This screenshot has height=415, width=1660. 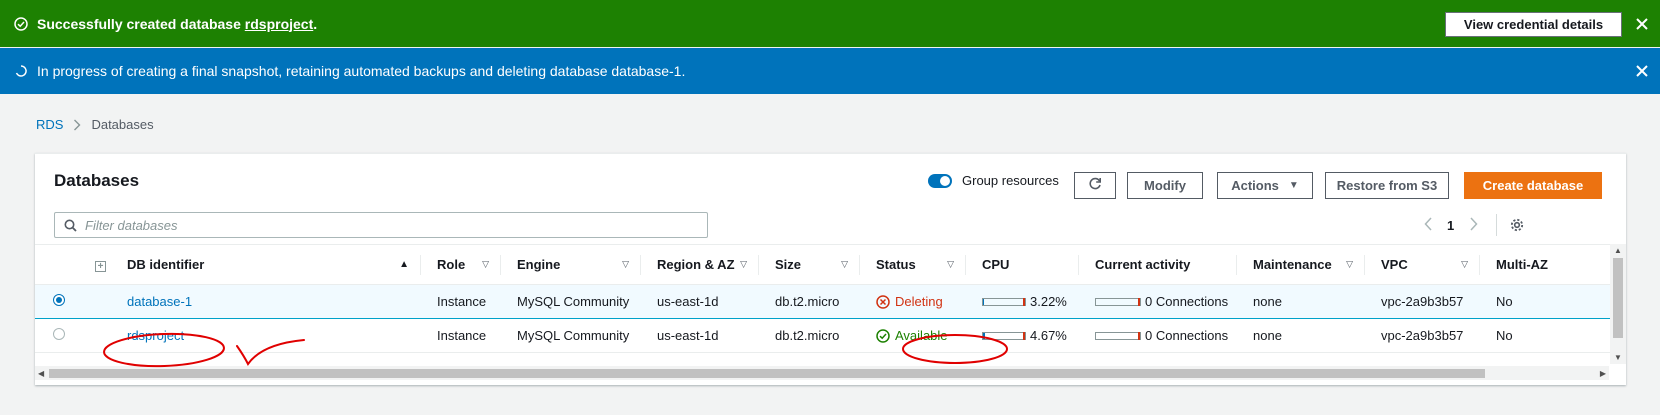 I want to click on flash-success-db-link: rdsproject, so click(x=279, y=24).